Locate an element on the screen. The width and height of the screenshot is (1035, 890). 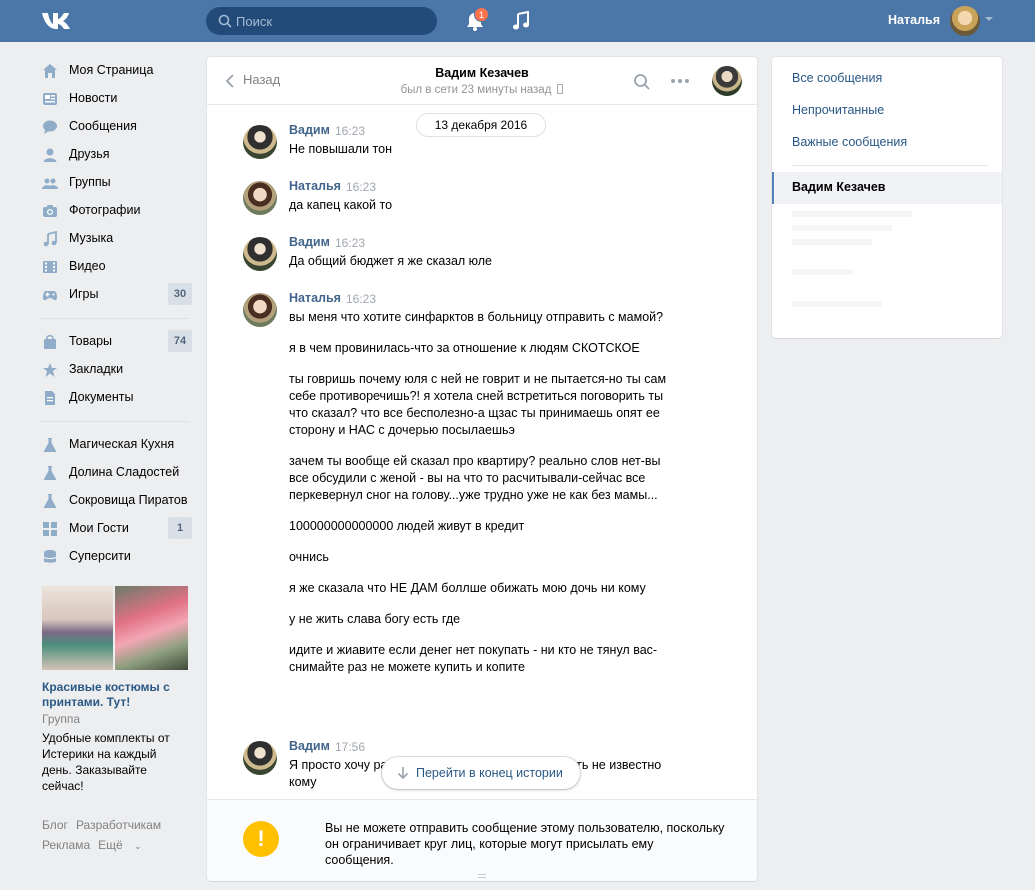
notifications-badge: 1 is located at coordinates (481, 14).